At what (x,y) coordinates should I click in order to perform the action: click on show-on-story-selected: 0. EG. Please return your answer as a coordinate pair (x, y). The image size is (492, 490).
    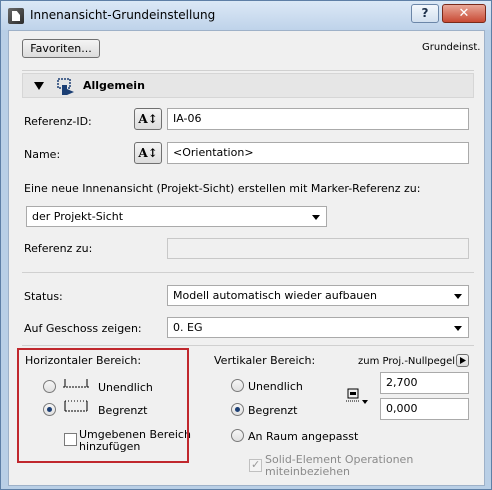
    Looking at the image, I should click on (188, 327).